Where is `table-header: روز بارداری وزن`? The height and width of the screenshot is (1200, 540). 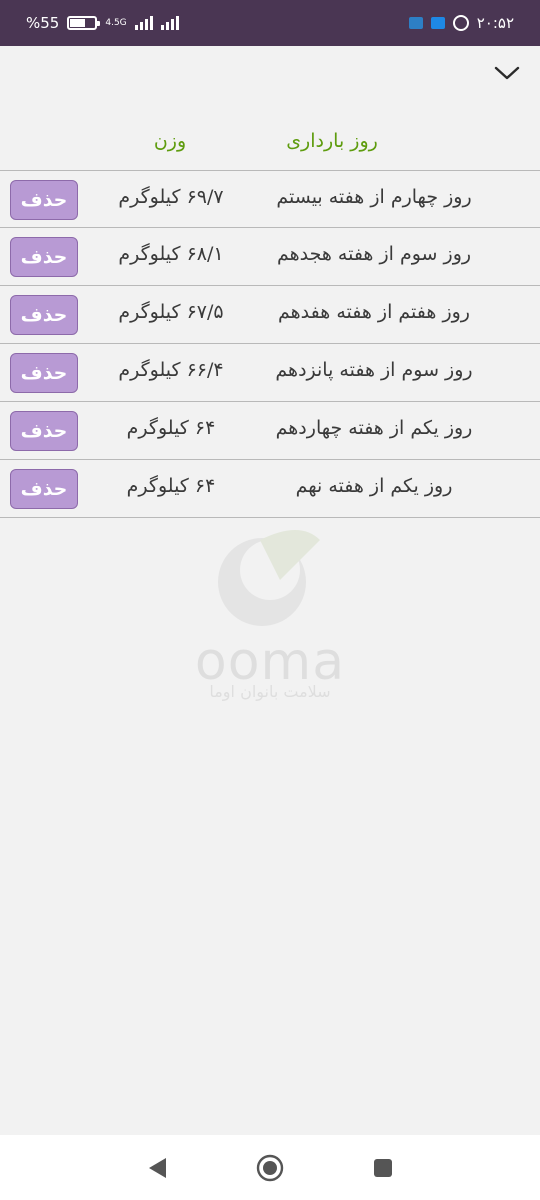
table-header: روز بارداری وزن is located at coordinates (270, 144).